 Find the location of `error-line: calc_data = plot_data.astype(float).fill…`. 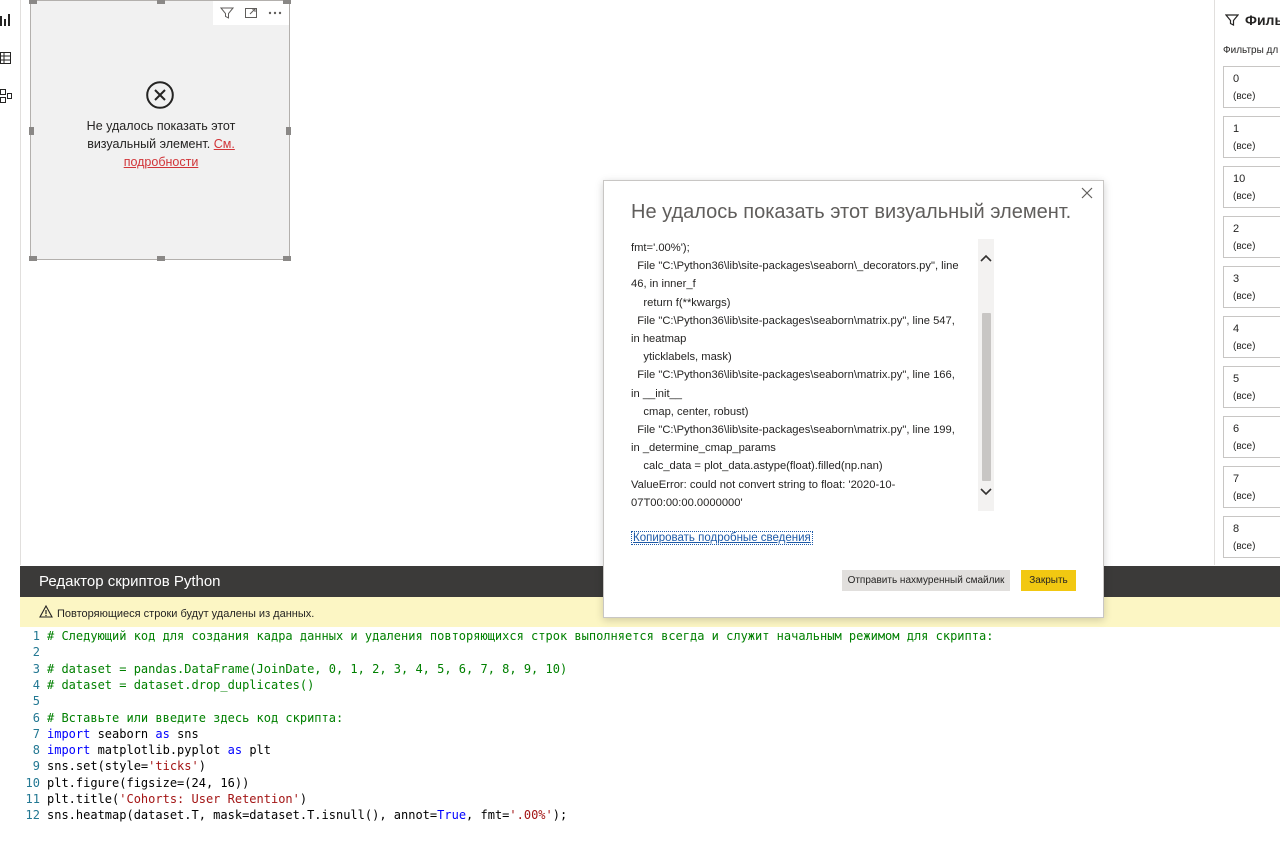

error-line: calc_data = plot_data.astype(float).fill… is located at coordinates (757, 466).